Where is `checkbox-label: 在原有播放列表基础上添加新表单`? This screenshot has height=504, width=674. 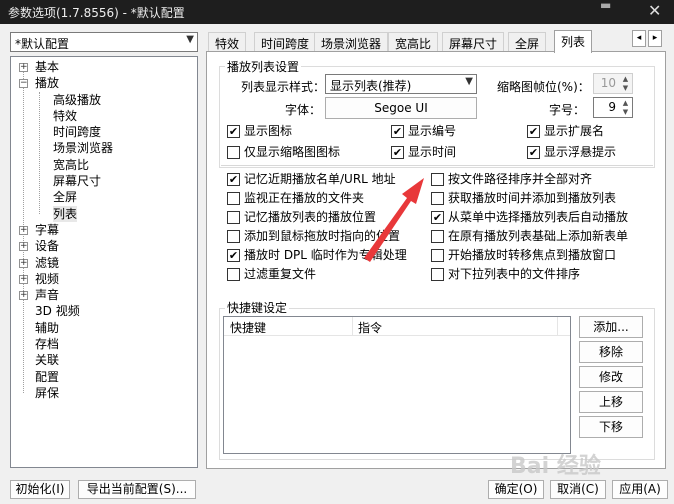
checkbox-label: 在原有播放列表基础上添加新表单 is located at coordinates (538, 236).